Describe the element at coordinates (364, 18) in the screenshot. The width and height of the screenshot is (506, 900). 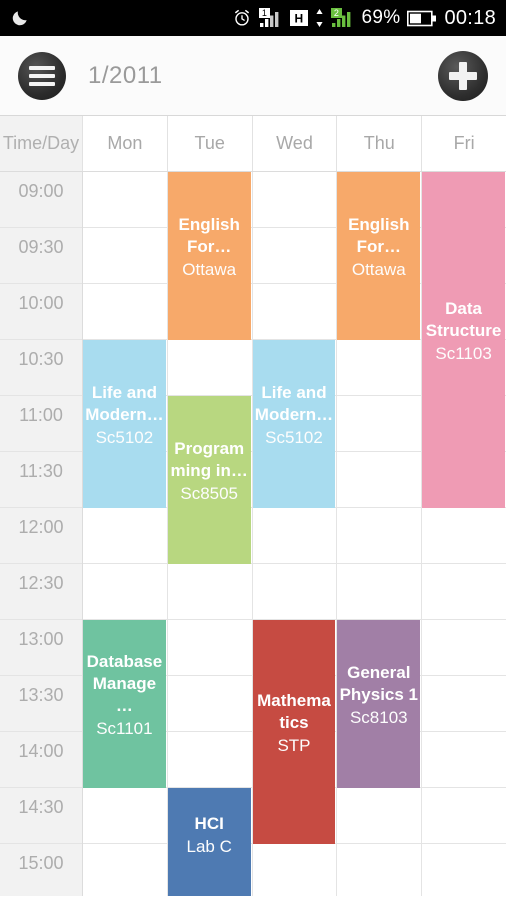
I see `status-bar-right: 1 H 2 69% 00:18` at that location.